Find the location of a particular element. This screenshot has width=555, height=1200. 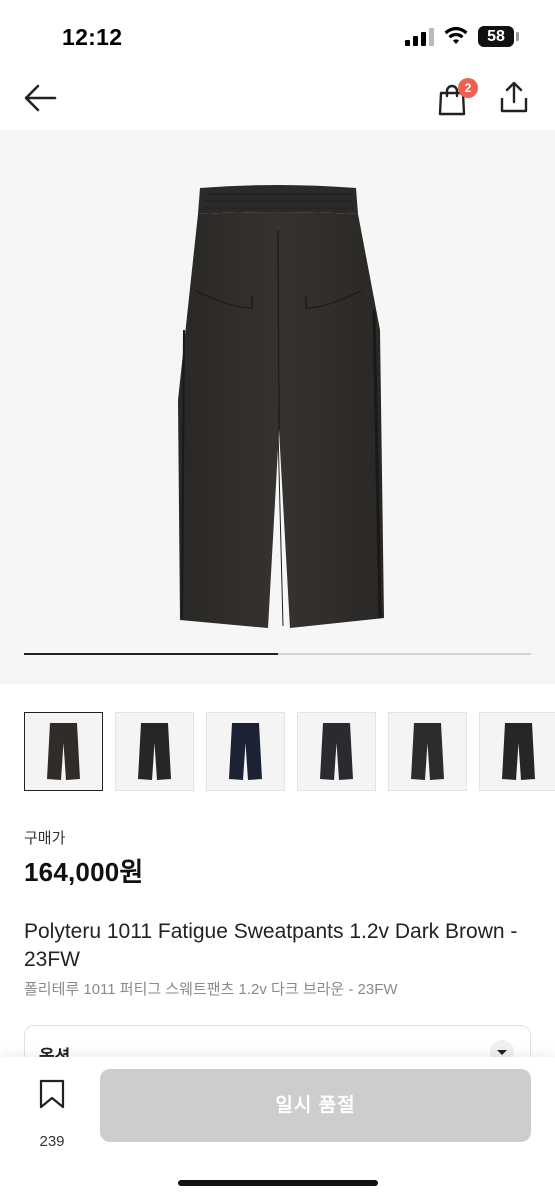

price-label: 구매가 is located at coordinates (45, 838).